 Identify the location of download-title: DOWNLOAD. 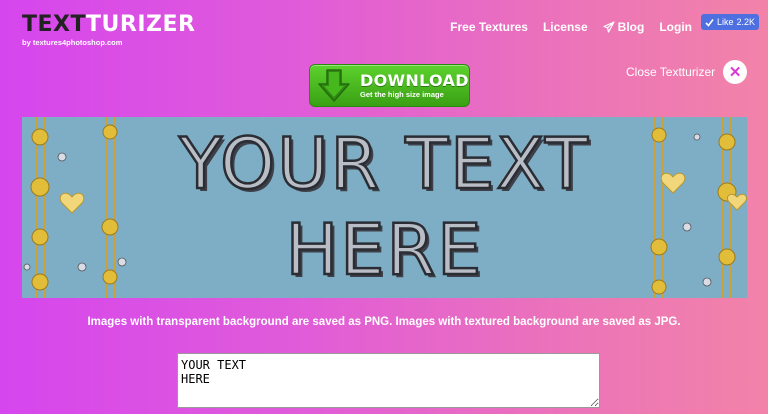
(414, 80).